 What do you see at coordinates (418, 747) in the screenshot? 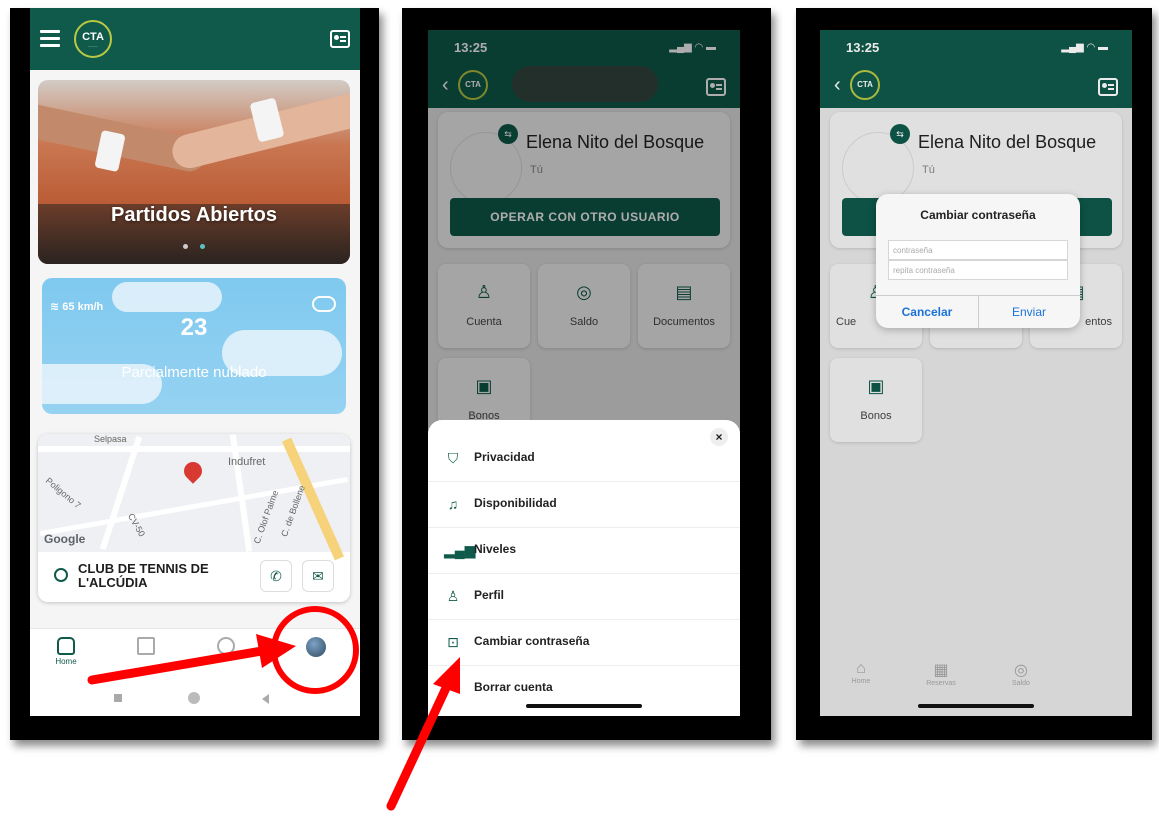
I see `arrow-to-change-password` at bounding box center [418, 747].